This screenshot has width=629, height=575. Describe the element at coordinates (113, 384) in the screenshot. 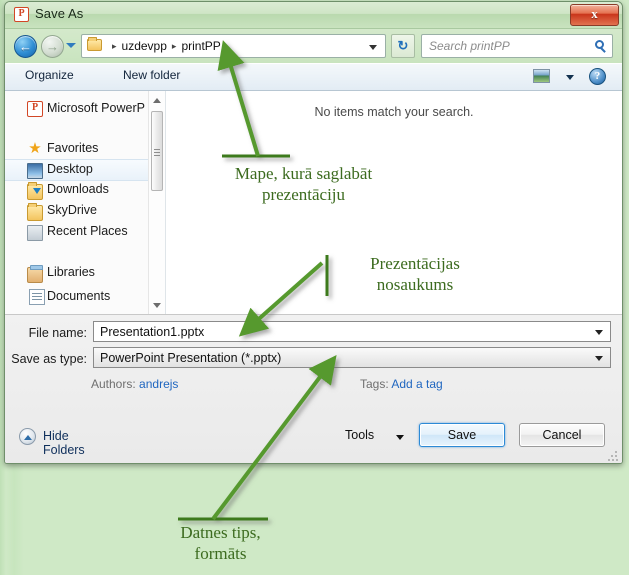

I see `authors-label: Authors:` at that location.